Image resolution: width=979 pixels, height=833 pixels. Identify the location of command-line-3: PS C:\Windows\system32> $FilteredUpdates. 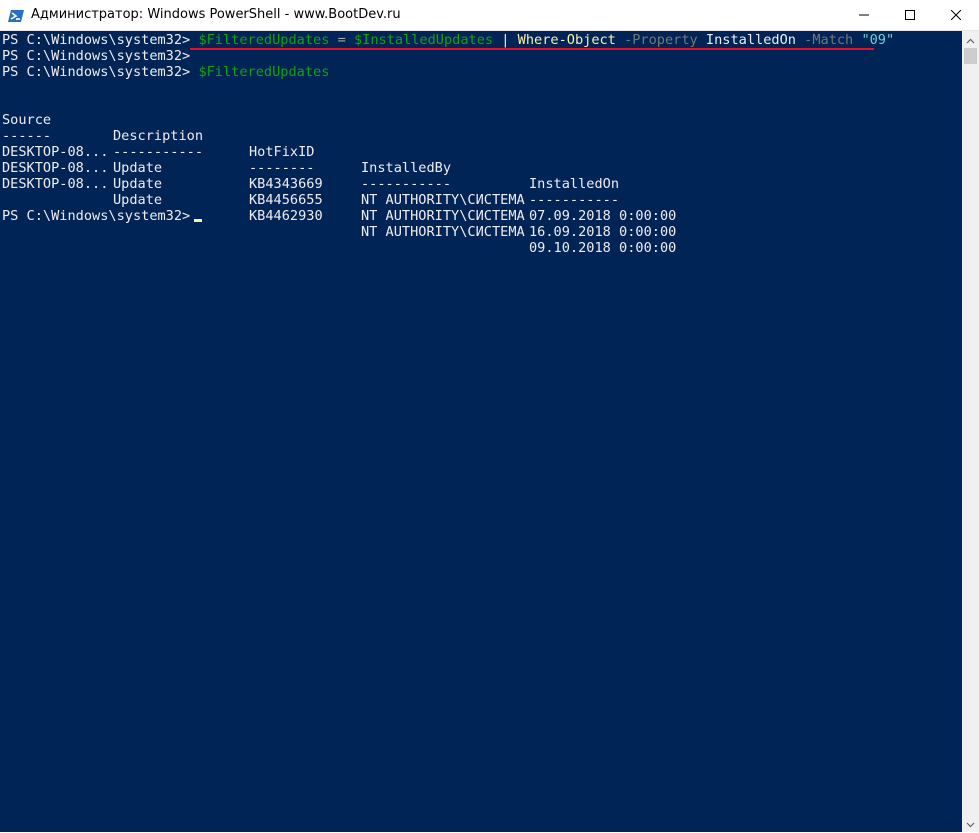
(165, 72).